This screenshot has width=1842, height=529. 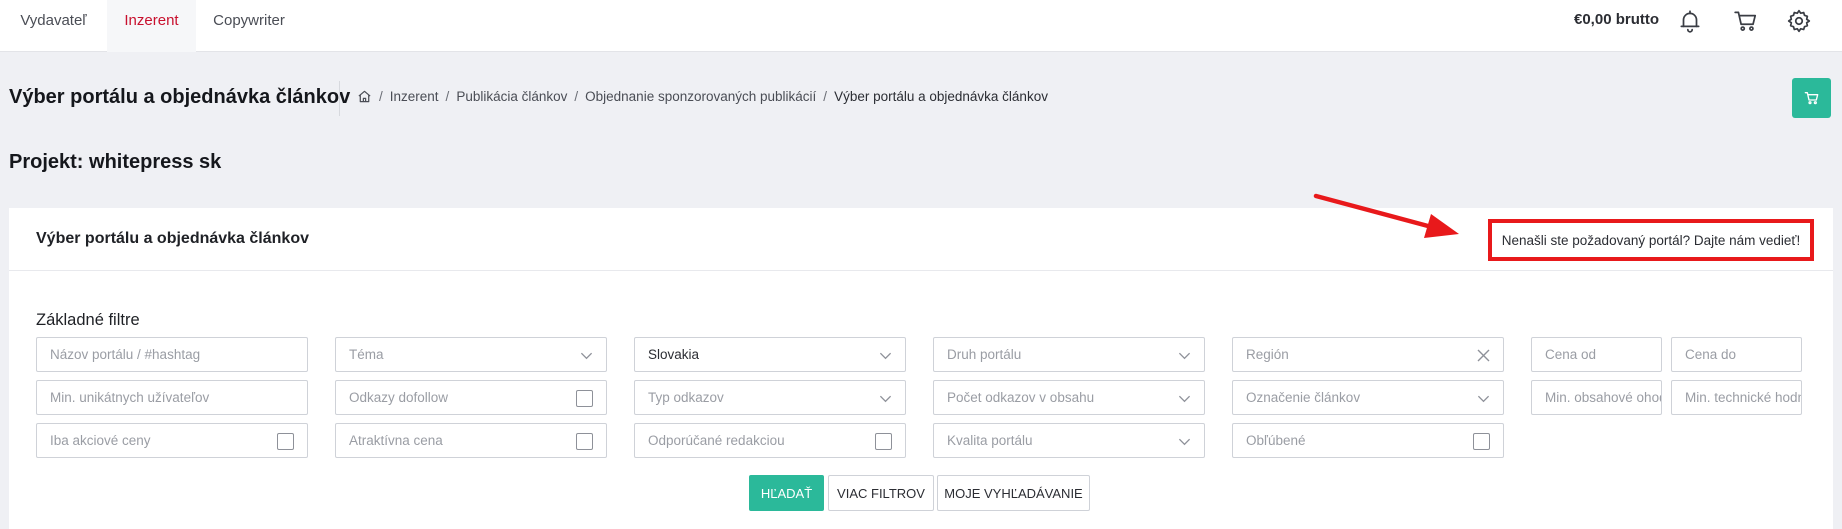 What do you see at coordinates (53, 26) in the screenshot?
I see `tab-publisher: Vydavateľ` at bounding box center [53, 26].